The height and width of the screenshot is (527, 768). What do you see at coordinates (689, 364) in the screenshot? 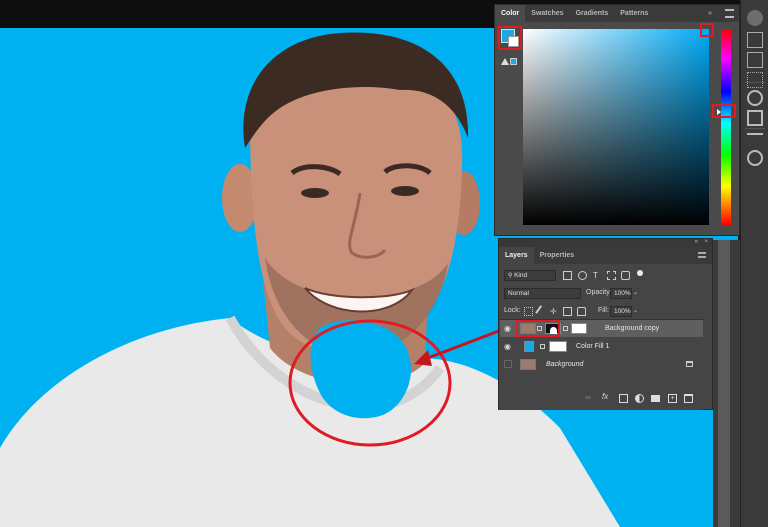
I see `lock-icon` at bounding box center [689, 364].